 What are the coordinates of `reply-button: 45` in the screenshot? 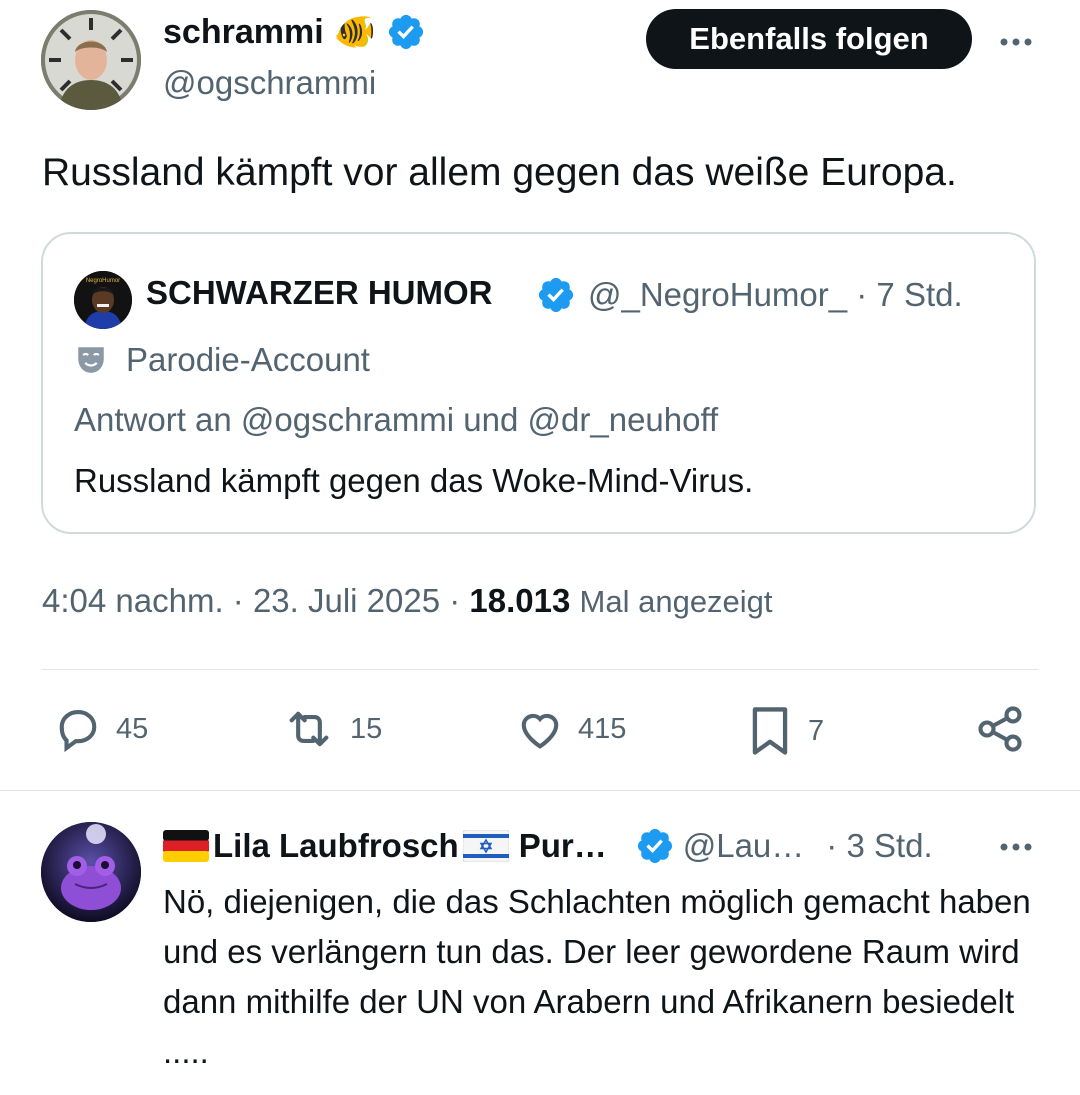 It's located at (100, 729).